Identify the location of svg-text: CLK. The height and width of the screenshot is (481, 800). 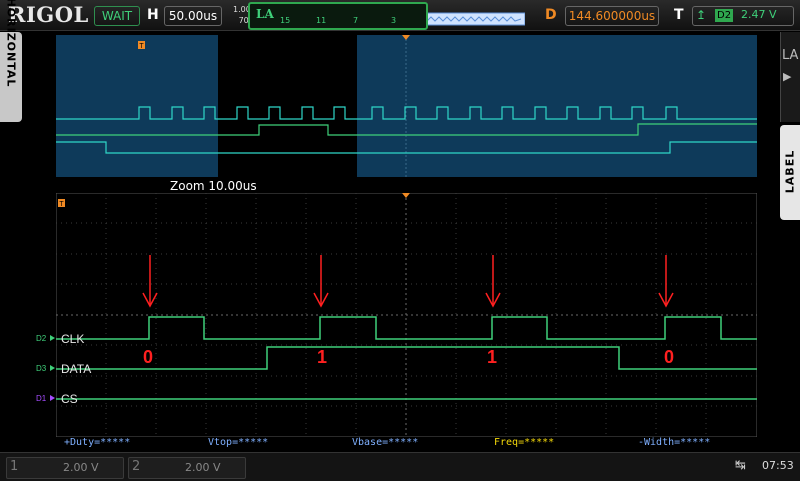
(72, 339).